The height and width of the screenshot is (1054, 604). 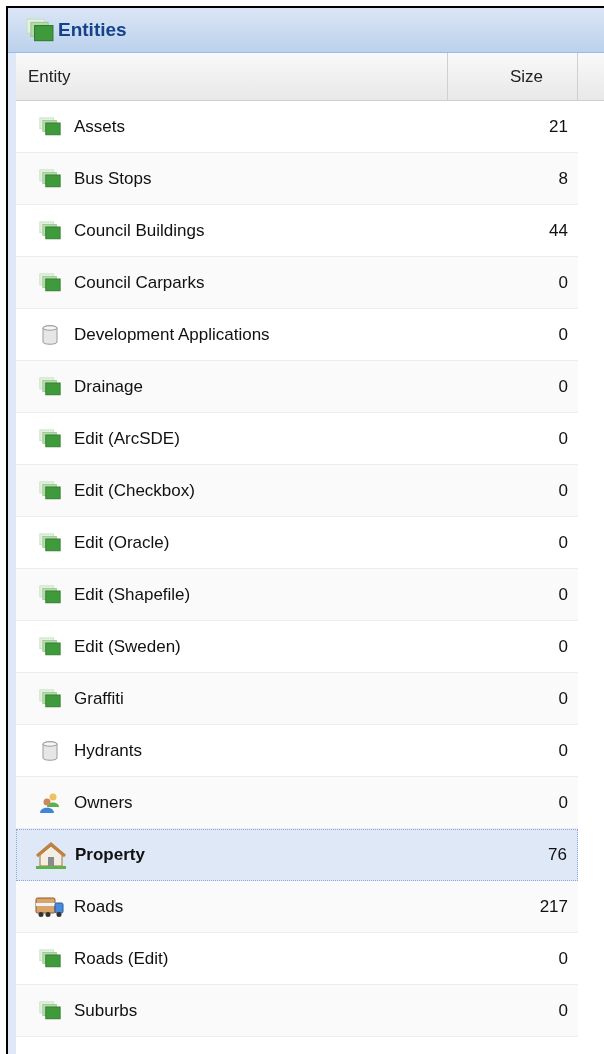 What do you see at coordinates (127, 438) in the screenshot?
I see `entity-name: Edit (ArcSDE)` at bounding box center [127, 438].